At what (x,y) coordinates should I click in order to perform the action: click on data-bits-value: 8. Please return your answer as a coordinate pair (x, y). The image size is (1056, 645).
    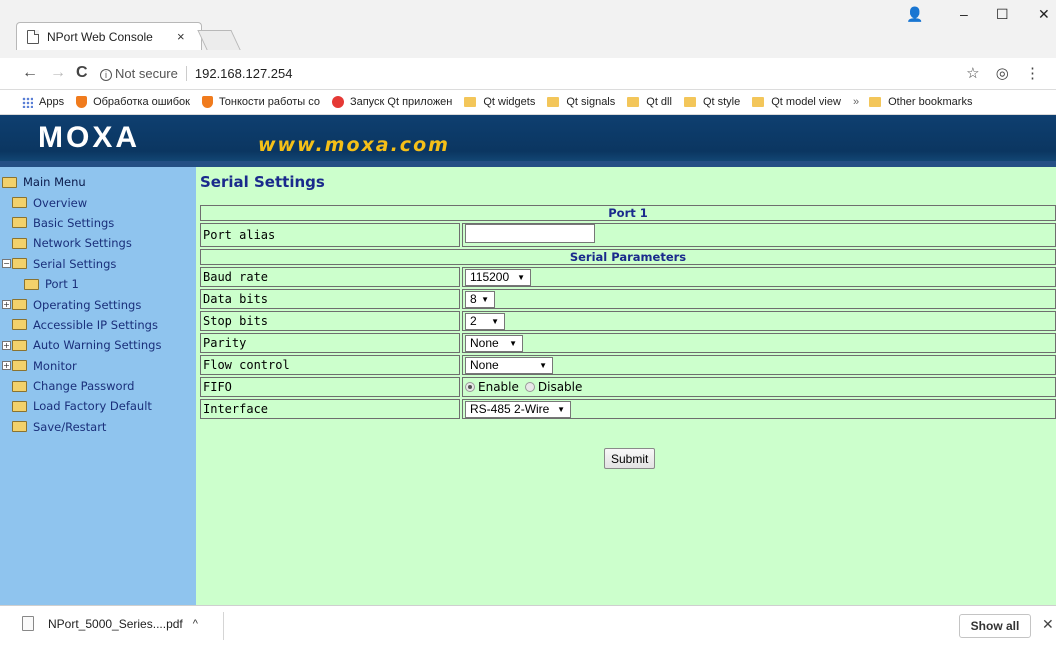
    Looking at the image, I should click on (473, 298).